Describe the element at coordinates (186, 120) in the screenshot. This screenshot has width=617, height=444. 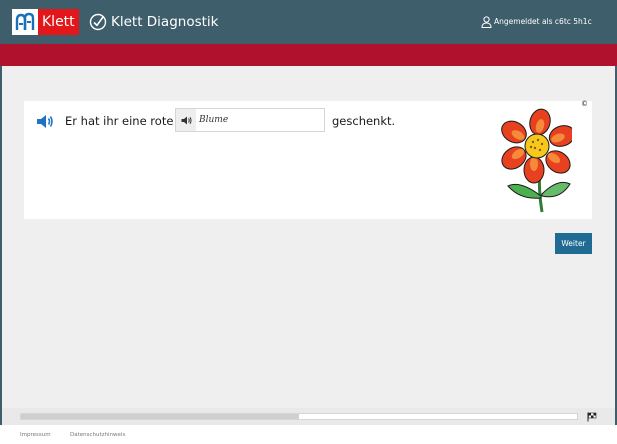
I see `answer-speaker-icon` at that location.